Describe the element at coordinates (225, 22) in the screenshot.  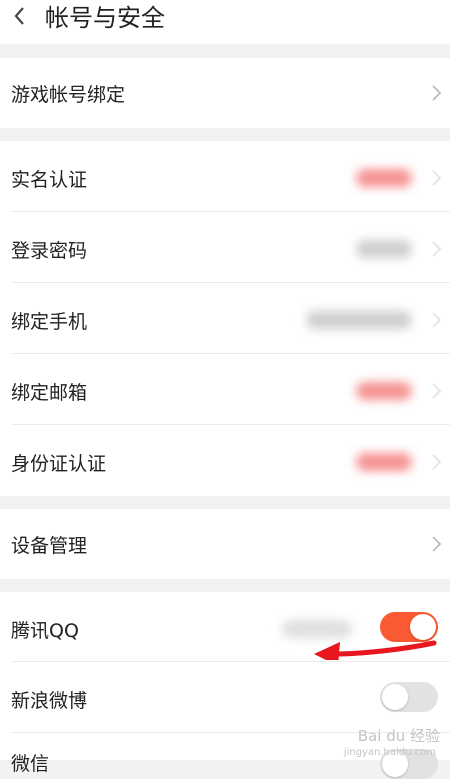
I see `header-bar: 帐号与安全` at that location.